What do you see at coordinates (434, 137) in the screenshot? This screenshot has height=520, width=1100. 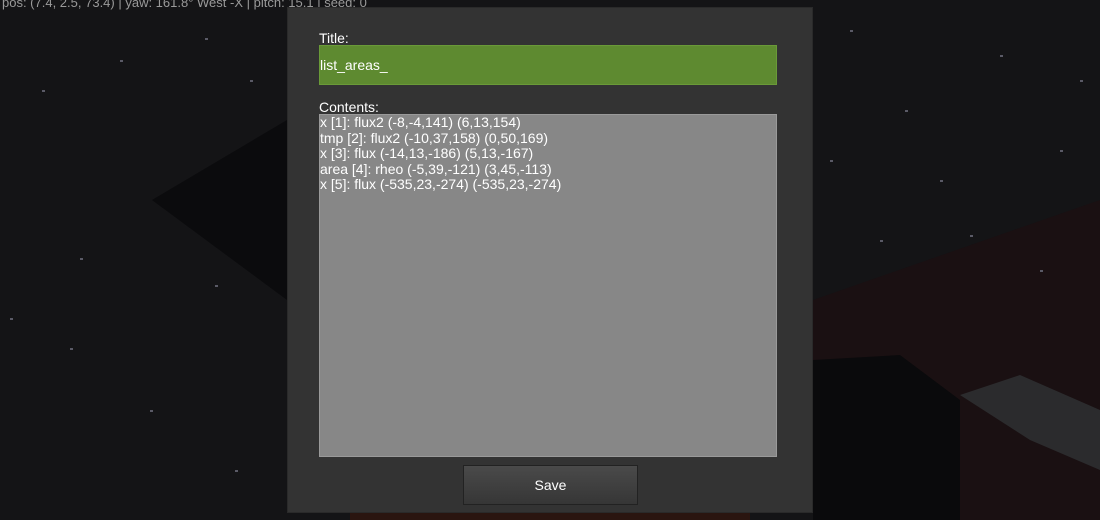 I see `contents-line: tmp [2]: flux2 (-10,37,158) (0,50,169)` at bounding box center [434, 137].